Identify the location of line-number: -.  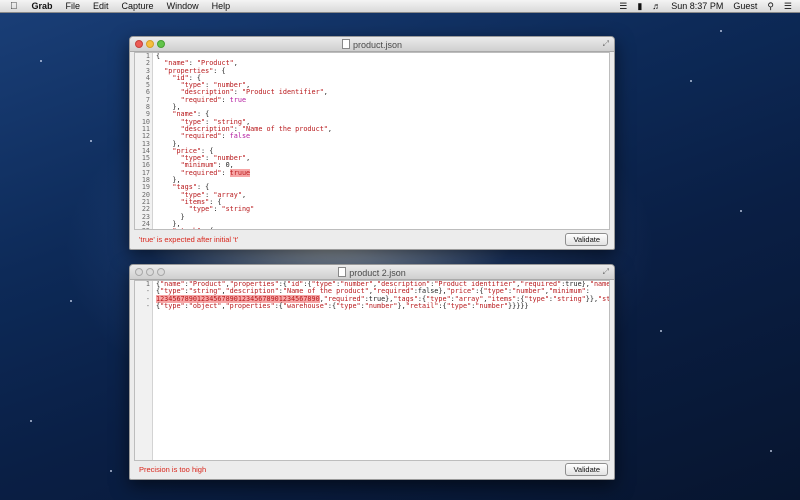
(147, 305).